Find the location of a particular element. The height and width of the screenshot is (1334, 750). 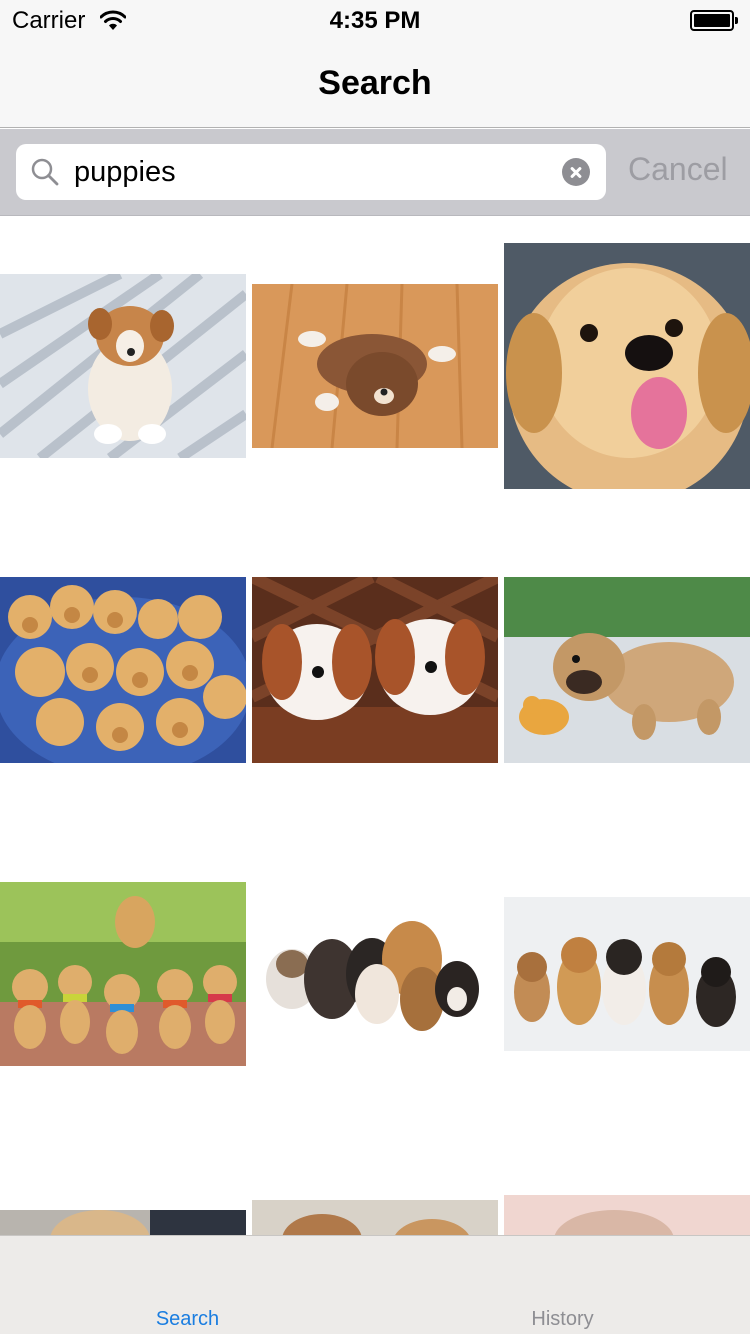

tab-search-label: Search is located at coordinates (187, 1319).